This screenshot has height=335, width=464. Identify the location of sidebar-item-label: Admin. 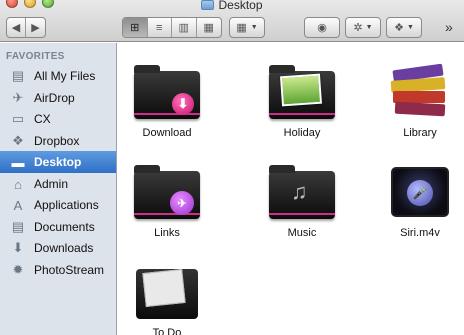
(51, 184).